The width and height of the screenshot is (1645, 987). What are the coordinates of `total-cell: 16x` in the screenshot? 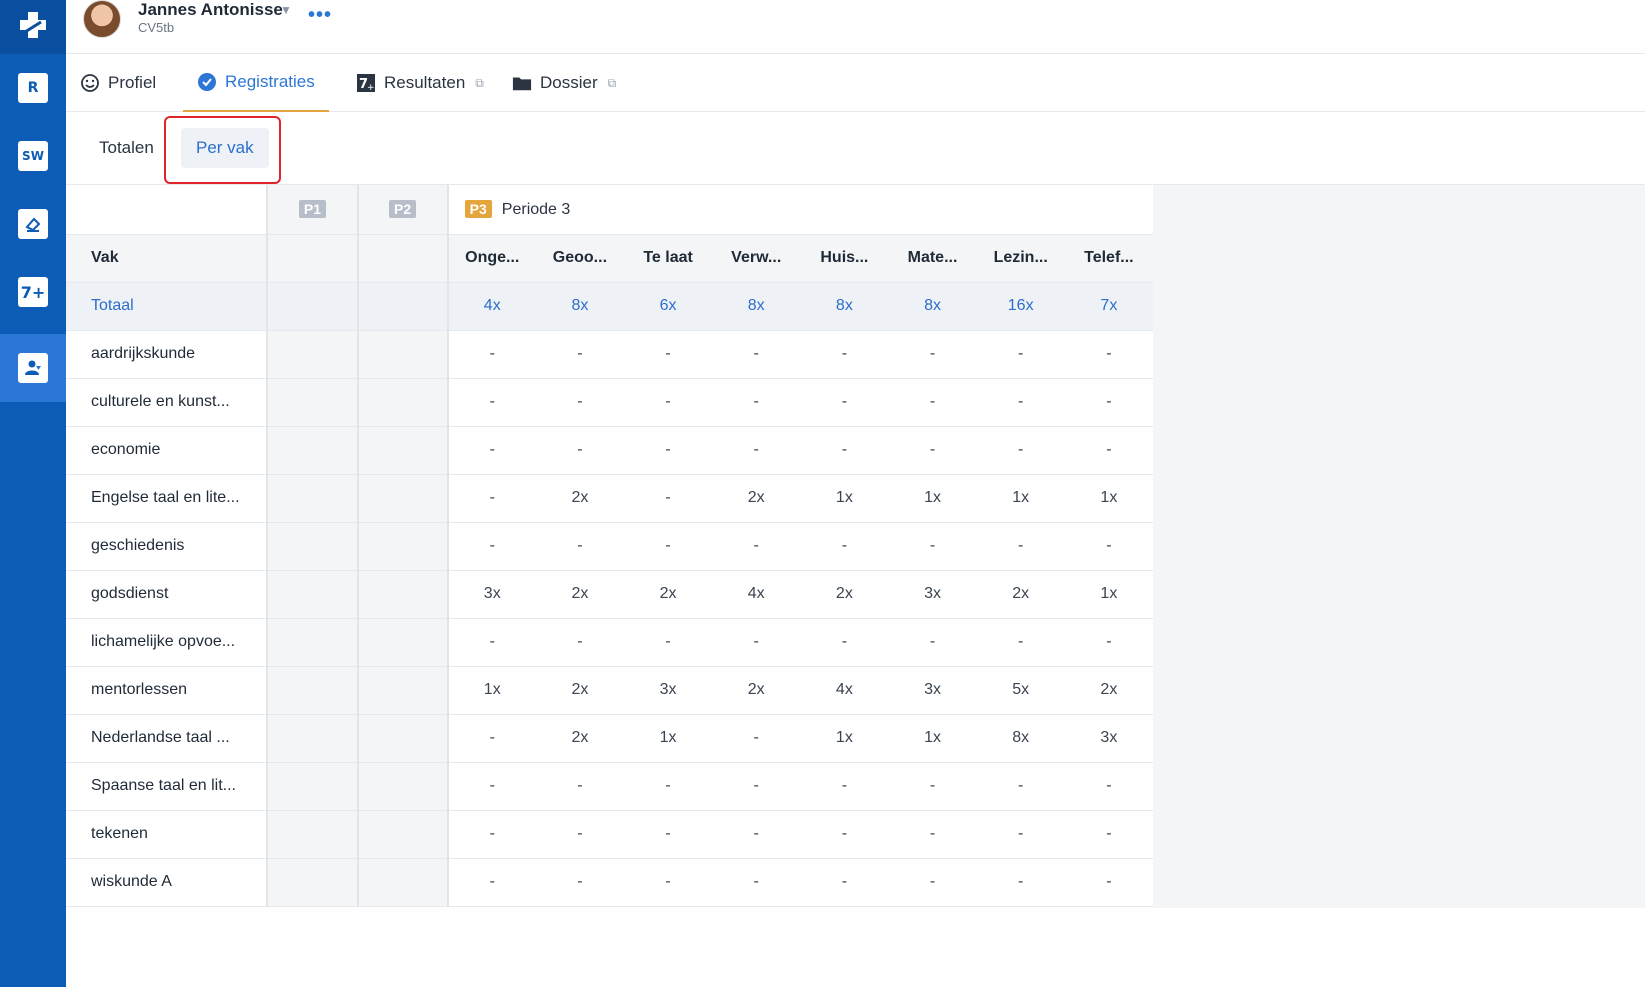 It's located at (1020, 306).